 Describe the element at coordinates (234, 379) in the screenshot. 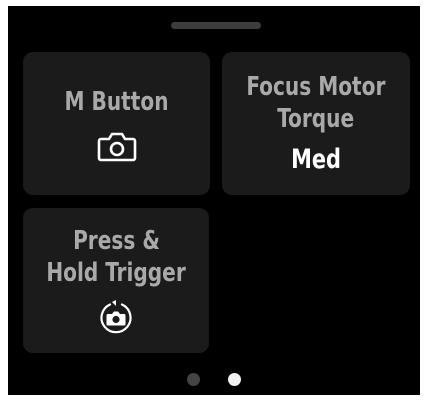

I see `page-dot-2-active` at that location.